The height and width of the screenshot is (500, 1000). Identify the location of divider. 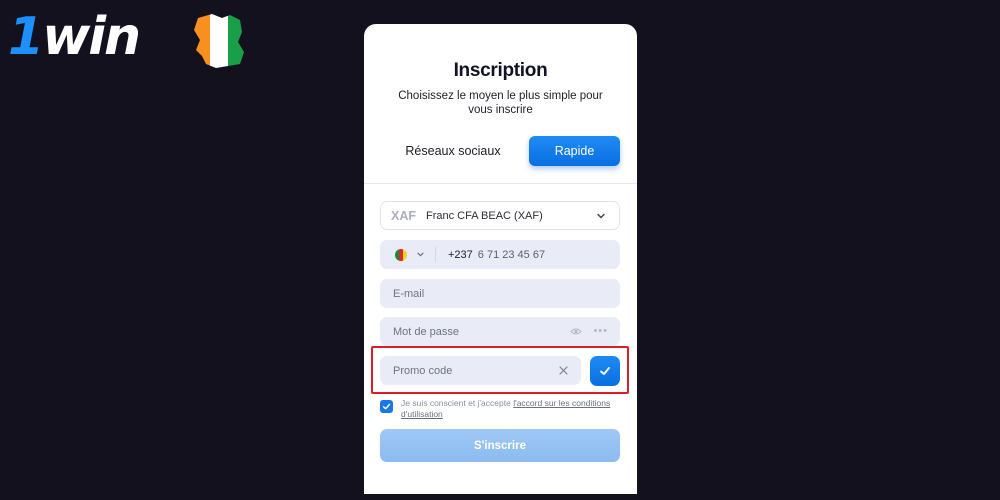
(500, 183).